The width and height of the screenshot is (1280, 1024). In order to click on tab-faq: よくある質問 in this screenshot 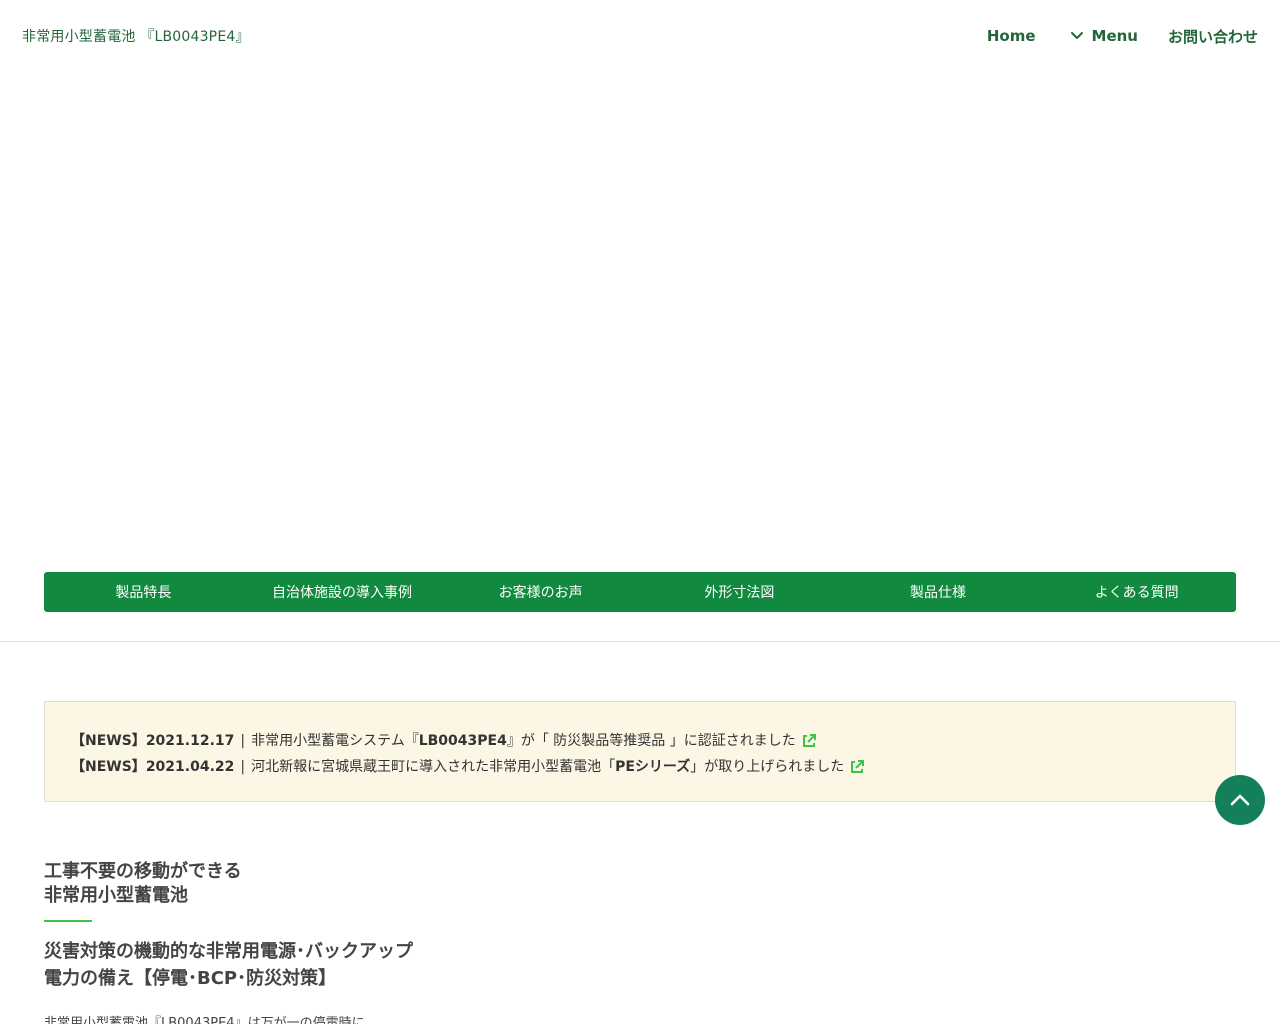, I will do `click(1136, 592)`.